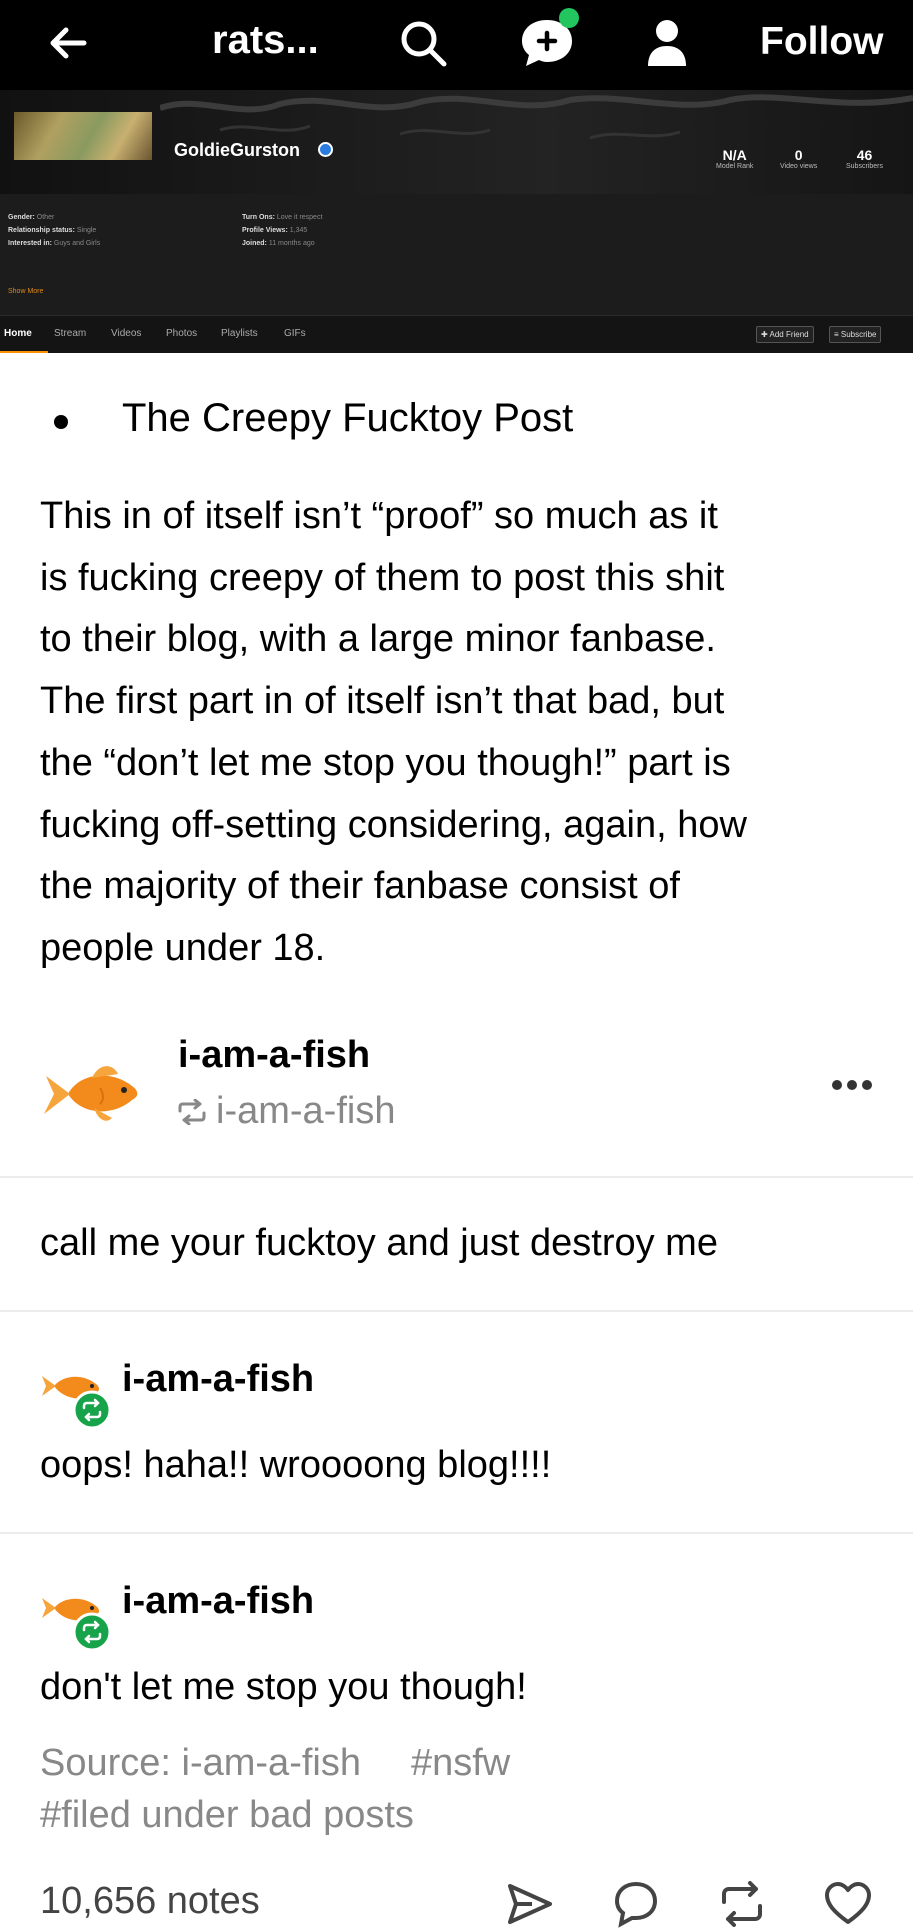  I want to click on stat-video-views: 0 Video views, so click(798, 159).